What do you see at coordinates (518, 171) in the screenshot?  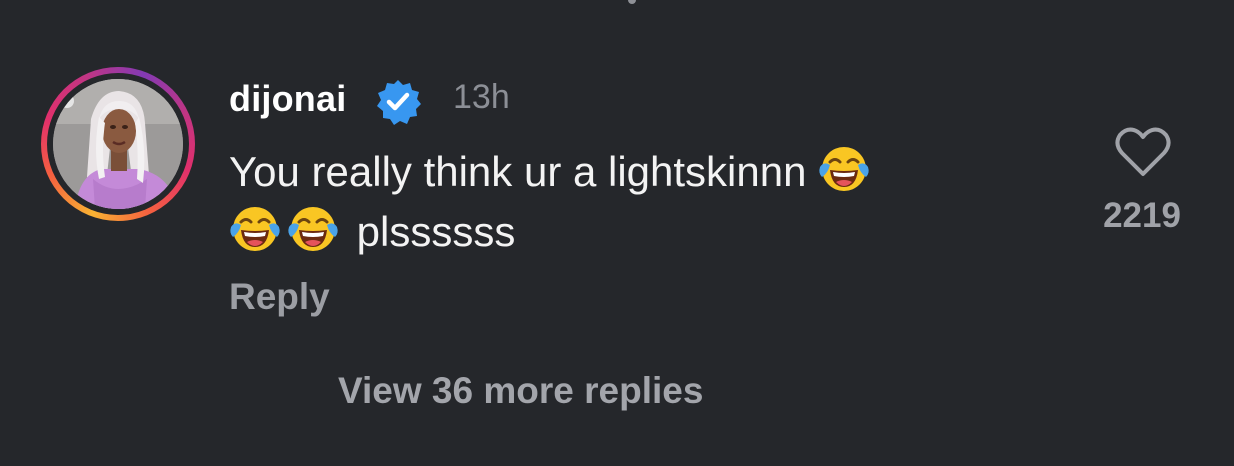 I see `comment-text-line1: You really think ur a lightskinnn` at bounding box center [518, 171].